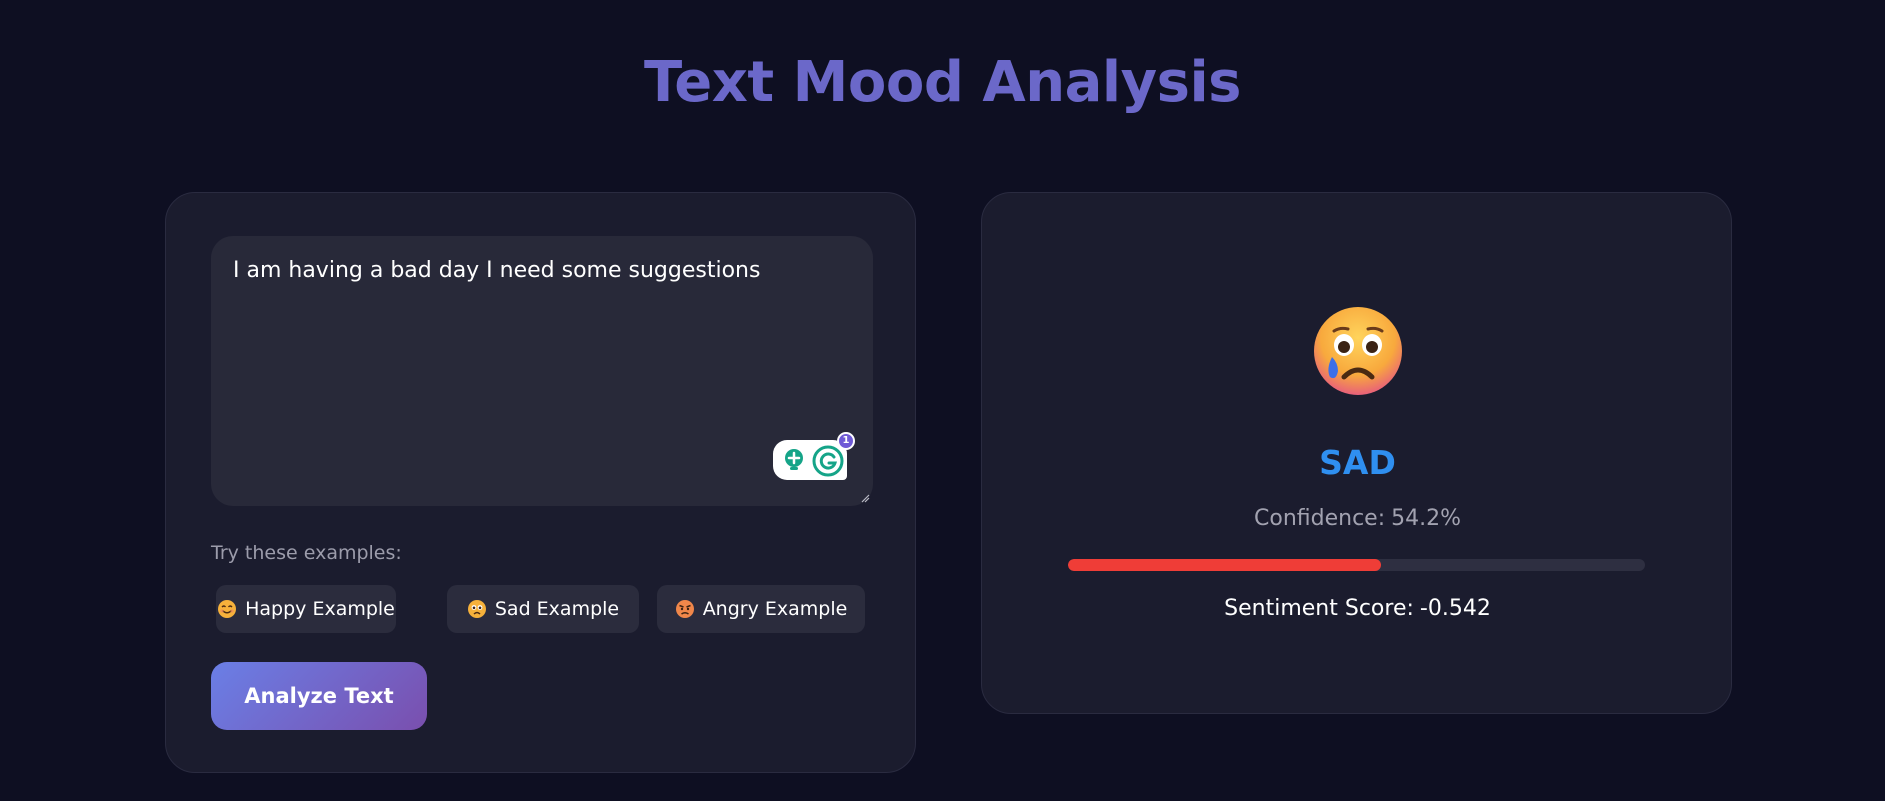  Describe the element at coordinates (775, 609) in the screenshot. I see `angry-example-label: Angry Example` at that location.